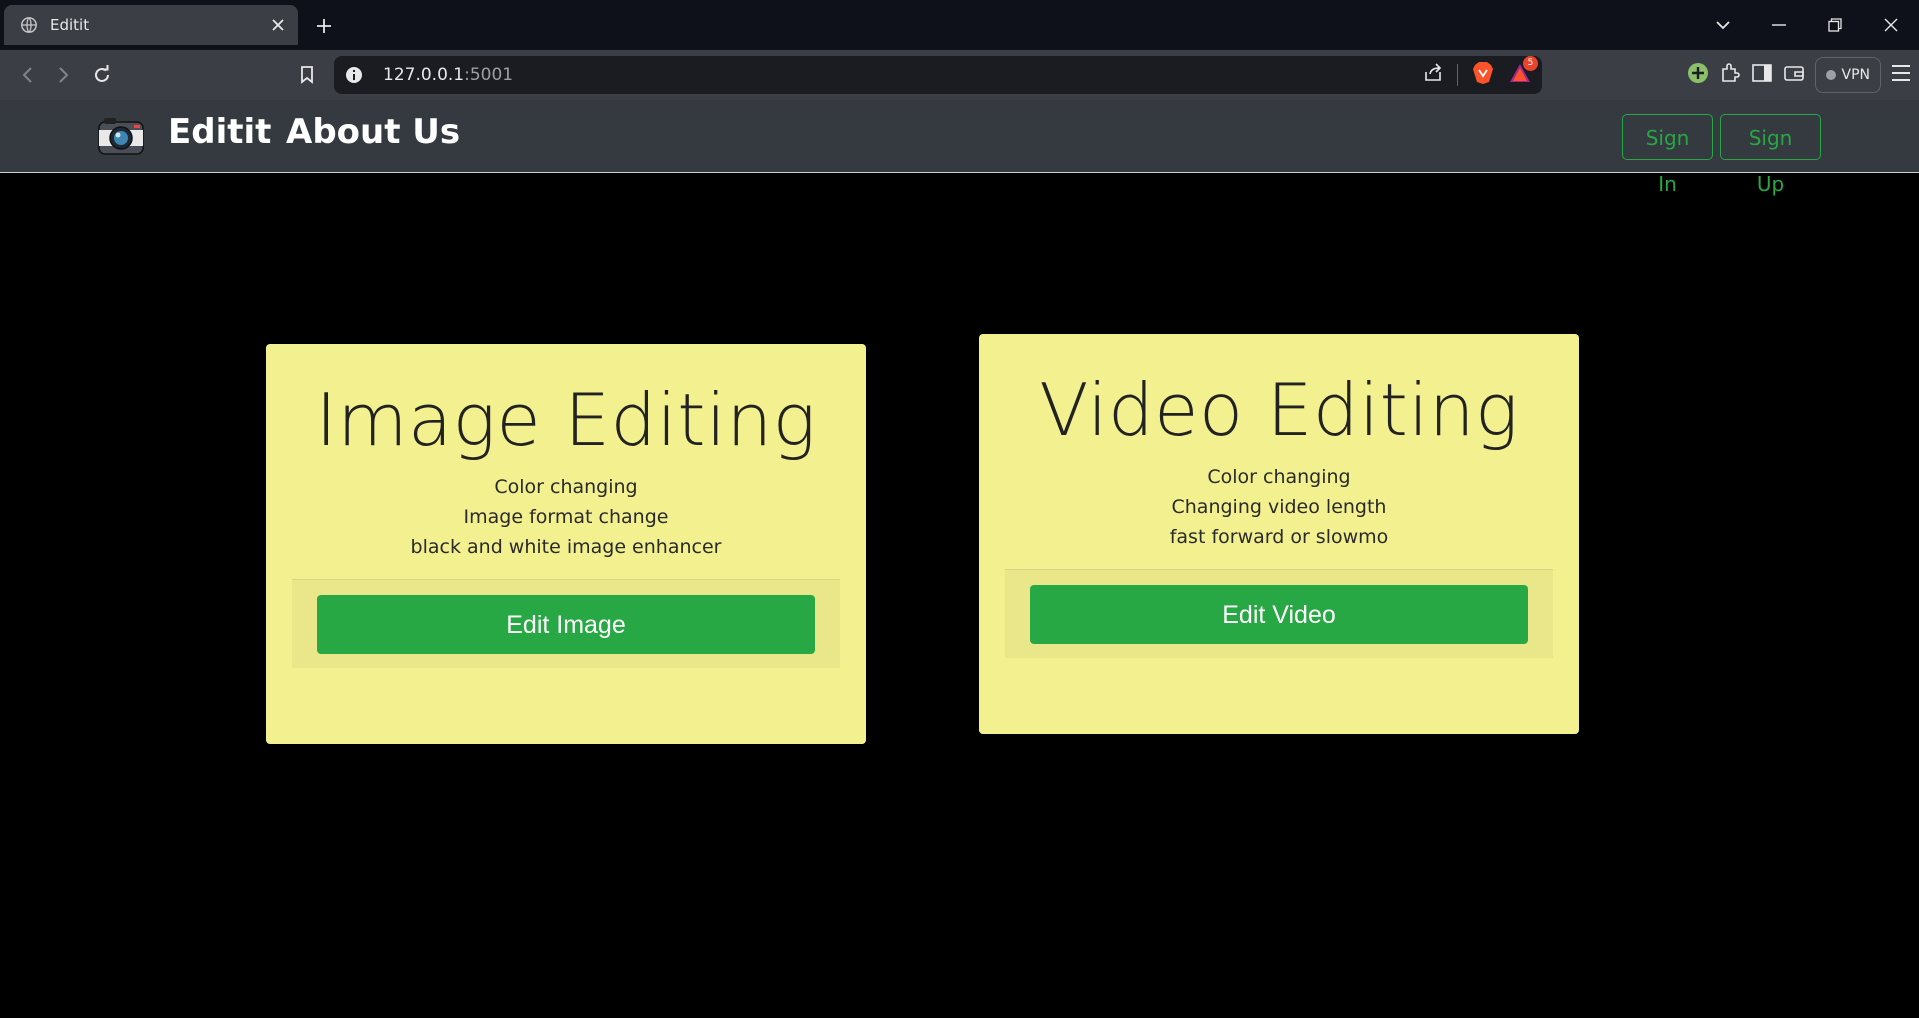 This screenshot has height=1018, width=1919. I want to click on back-icon, so click(27, 75).